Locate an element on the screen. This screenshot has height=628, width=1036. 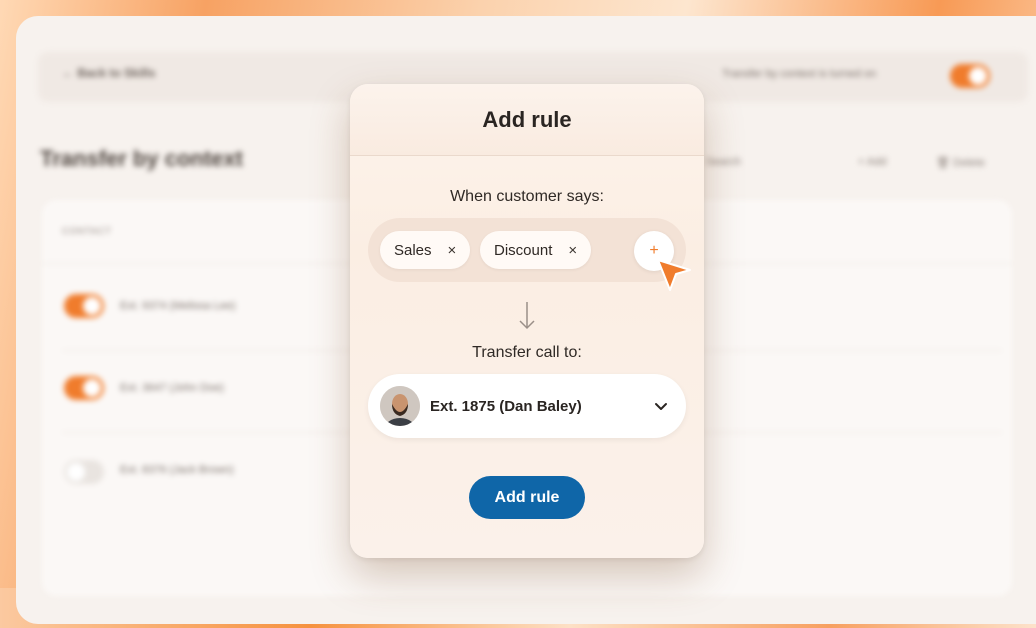
row-label: Ext. 3647 (John Doe) is located at coordinates (172, 388).